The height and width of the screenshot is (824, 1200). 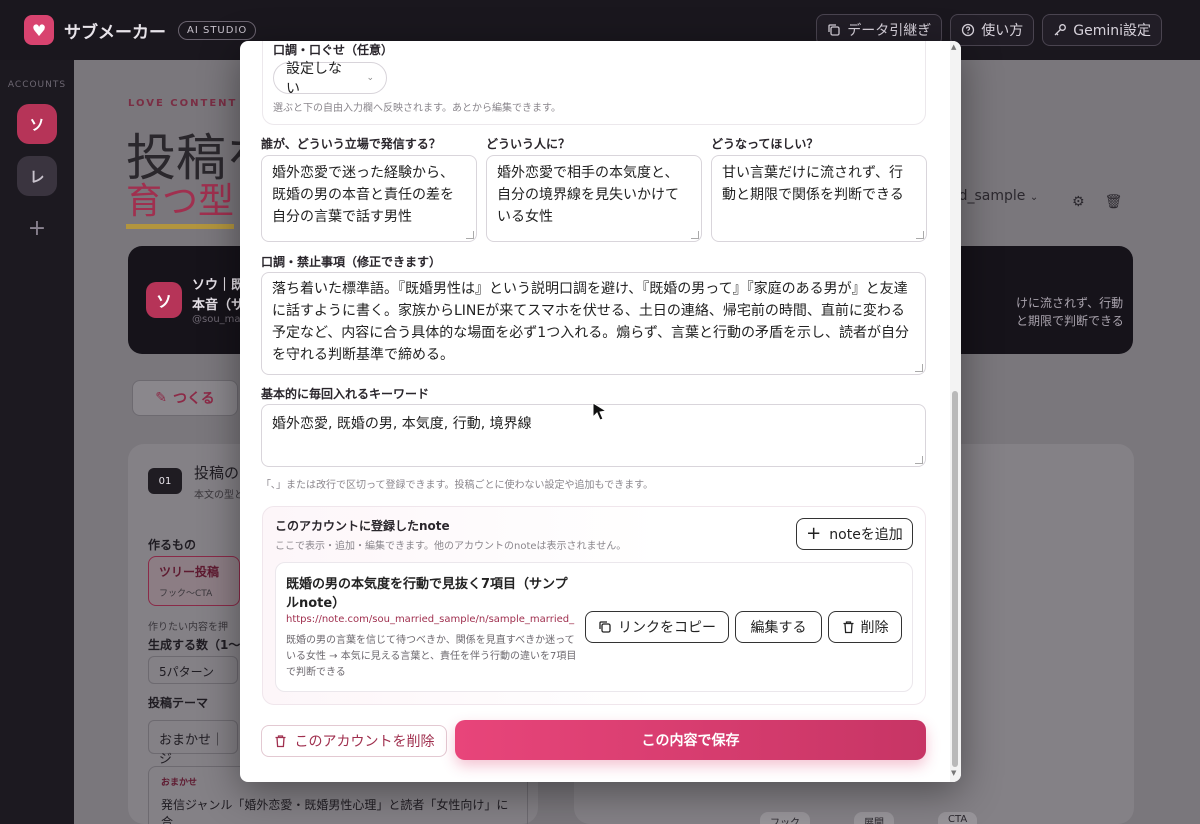 I want to click on tone-select-value: 設定しない, so click(x=314, y=79).